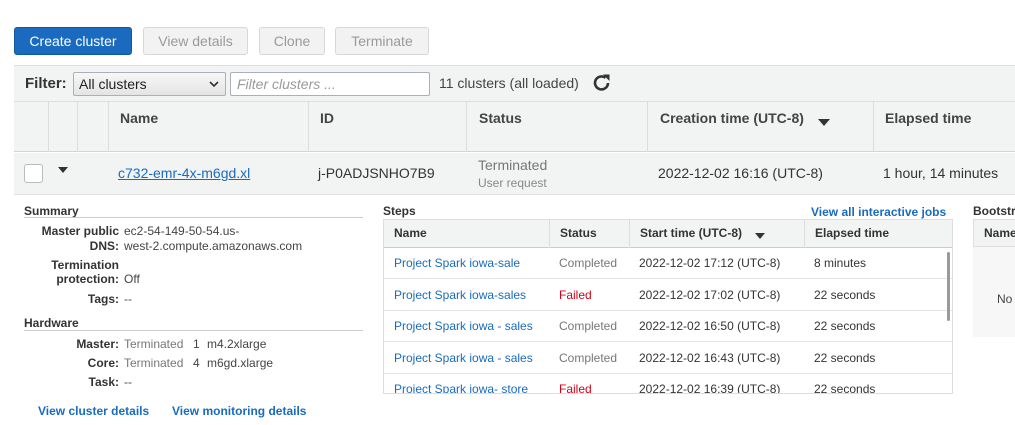 Image resolution: width=1015 pixels, height=425 pixels. I want to click on hardware-title: Hardware, so click(51, 323).